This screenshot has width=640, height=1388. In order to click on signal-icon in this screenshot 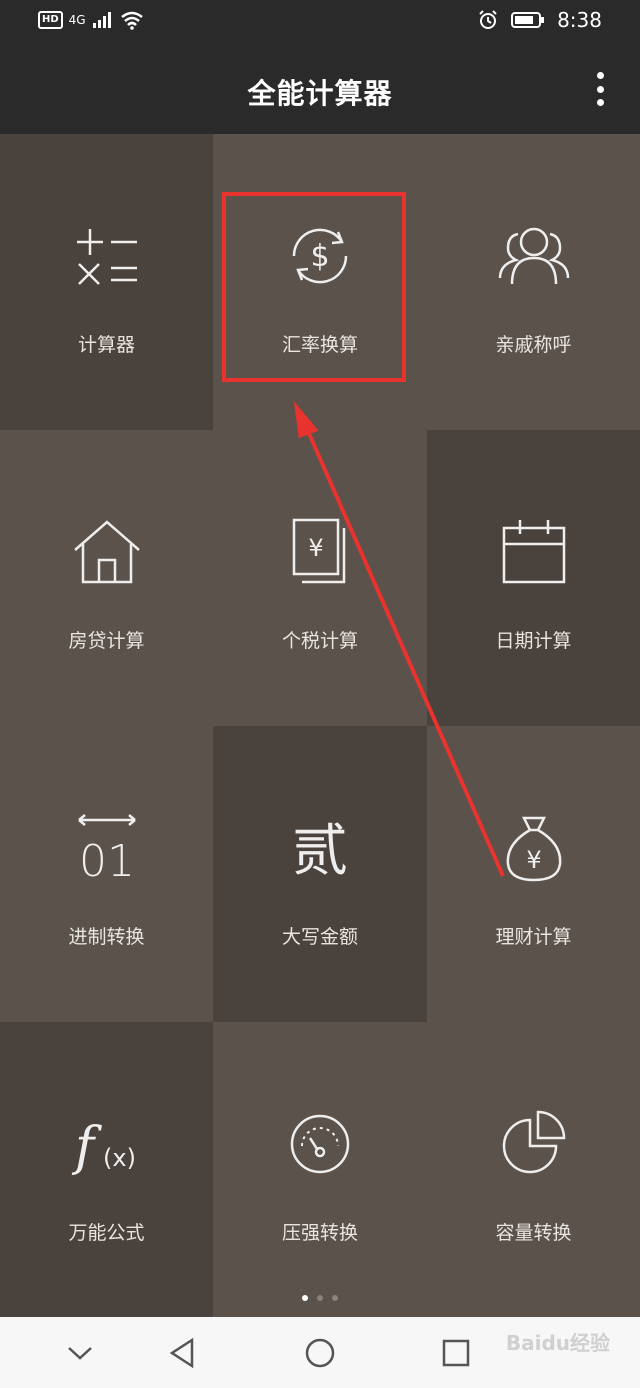, I will do `click(101, 20)`.